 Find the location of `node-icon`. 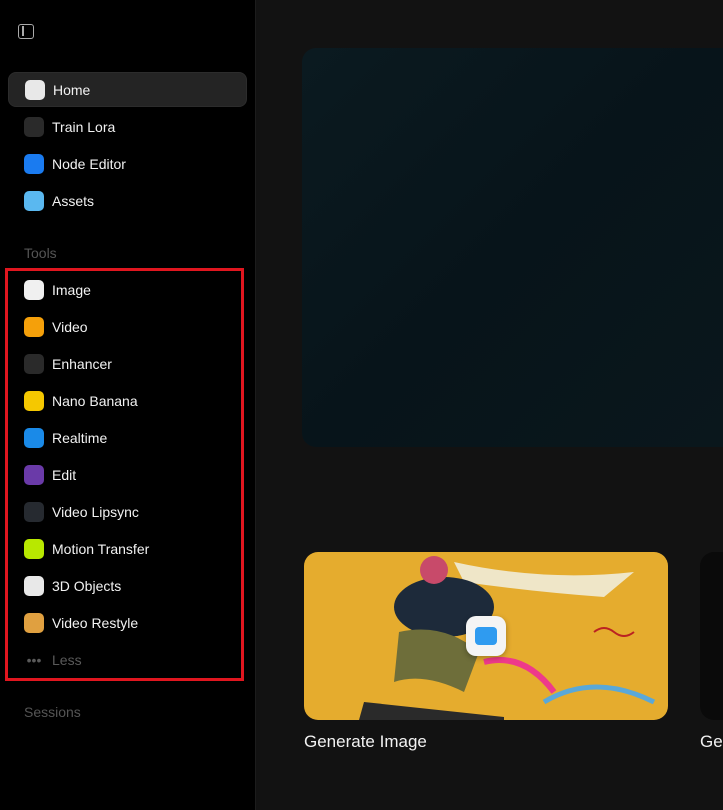

node-icon is located at coordinates (34, 163).